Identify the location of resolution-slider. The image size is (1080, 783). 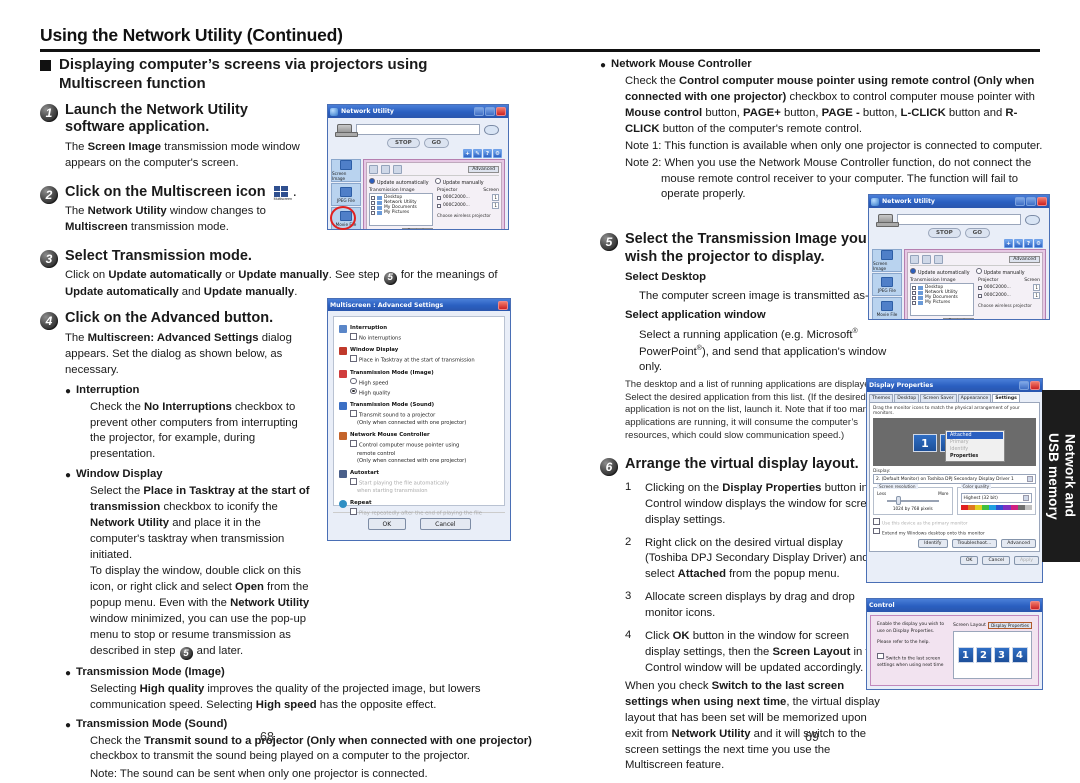
(913, 500).